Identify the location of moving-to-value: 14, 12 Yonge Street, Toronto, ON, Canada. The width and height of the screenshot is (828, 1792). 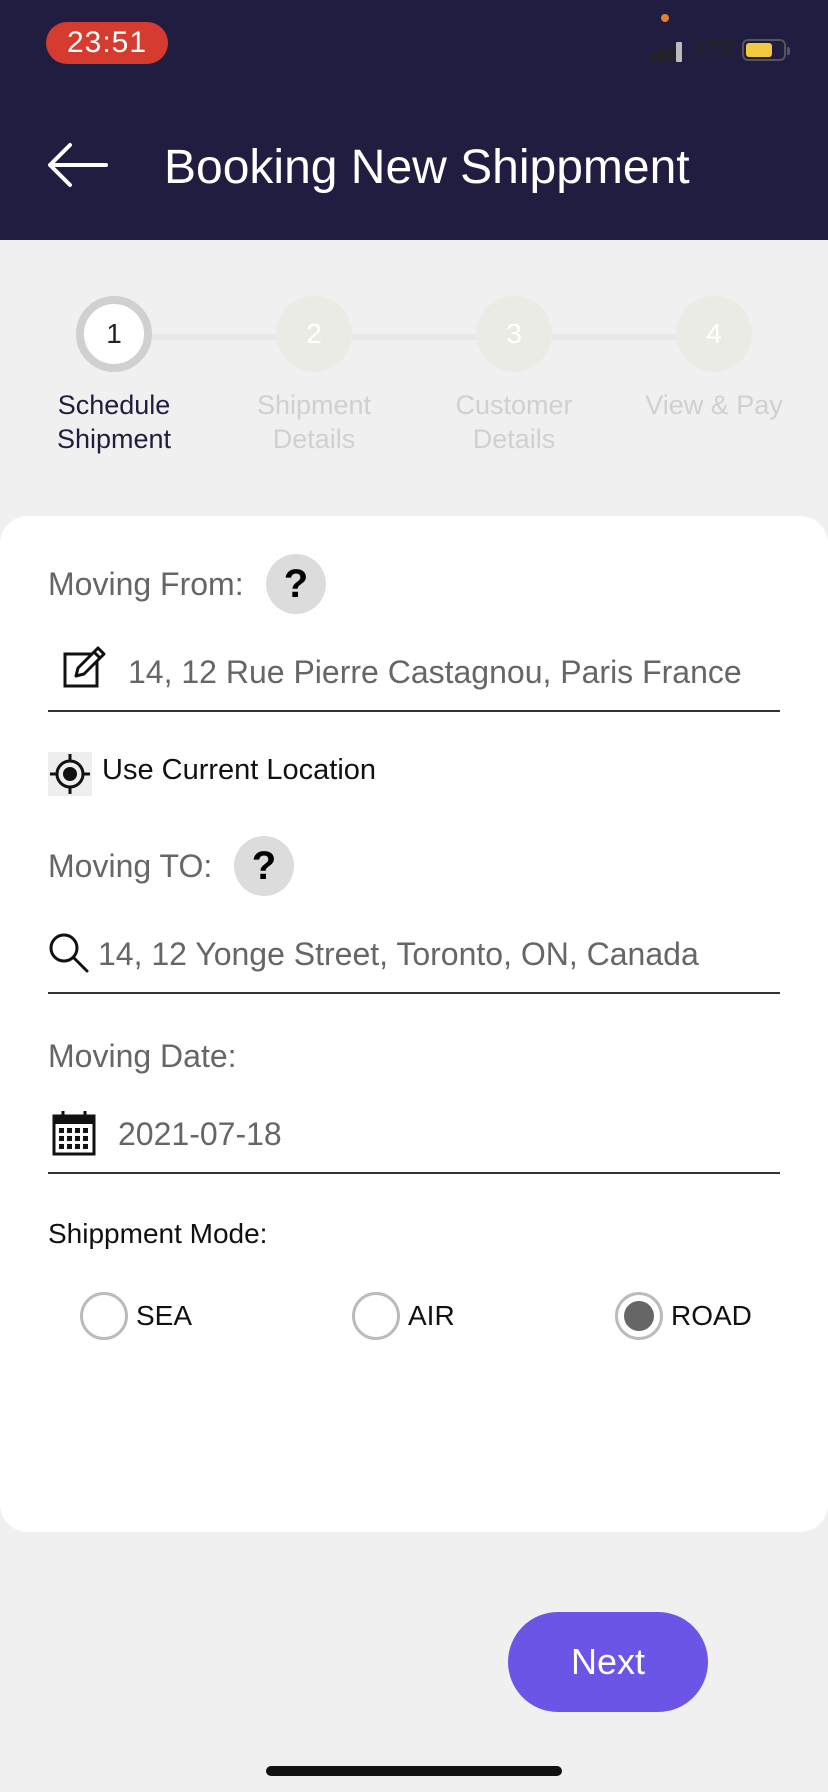
(398, 954).